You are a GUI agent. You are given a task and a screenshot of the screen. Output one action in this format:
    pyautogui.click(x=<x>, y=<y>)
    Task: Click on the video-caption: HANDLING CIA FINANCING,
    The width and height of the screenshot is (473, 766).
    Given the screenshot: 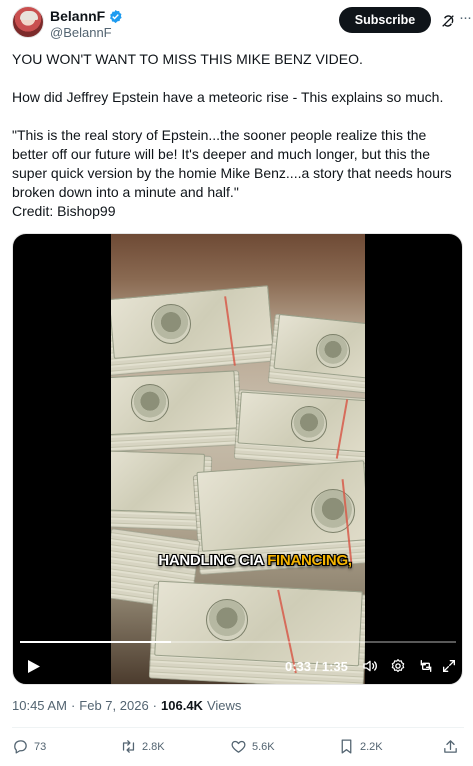 What is the action you would take?
    pyautogui.click(x=255, y=560)
    